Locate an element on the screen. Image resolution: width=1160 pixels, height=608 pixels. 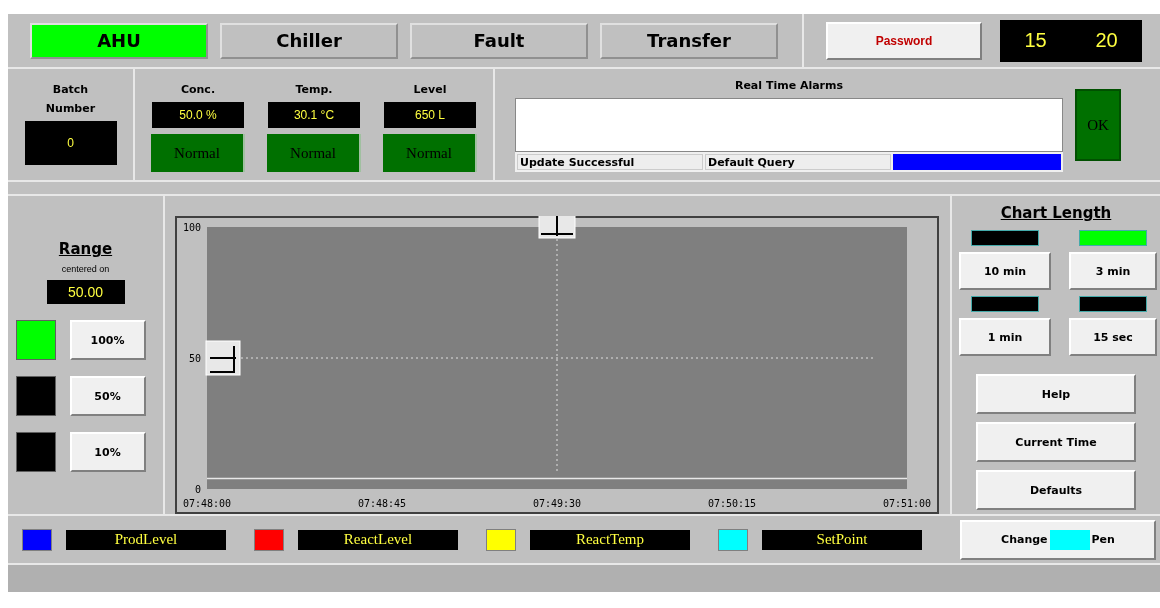
x-tick-label: 07:48:00 is located at coordinates (207, 504).